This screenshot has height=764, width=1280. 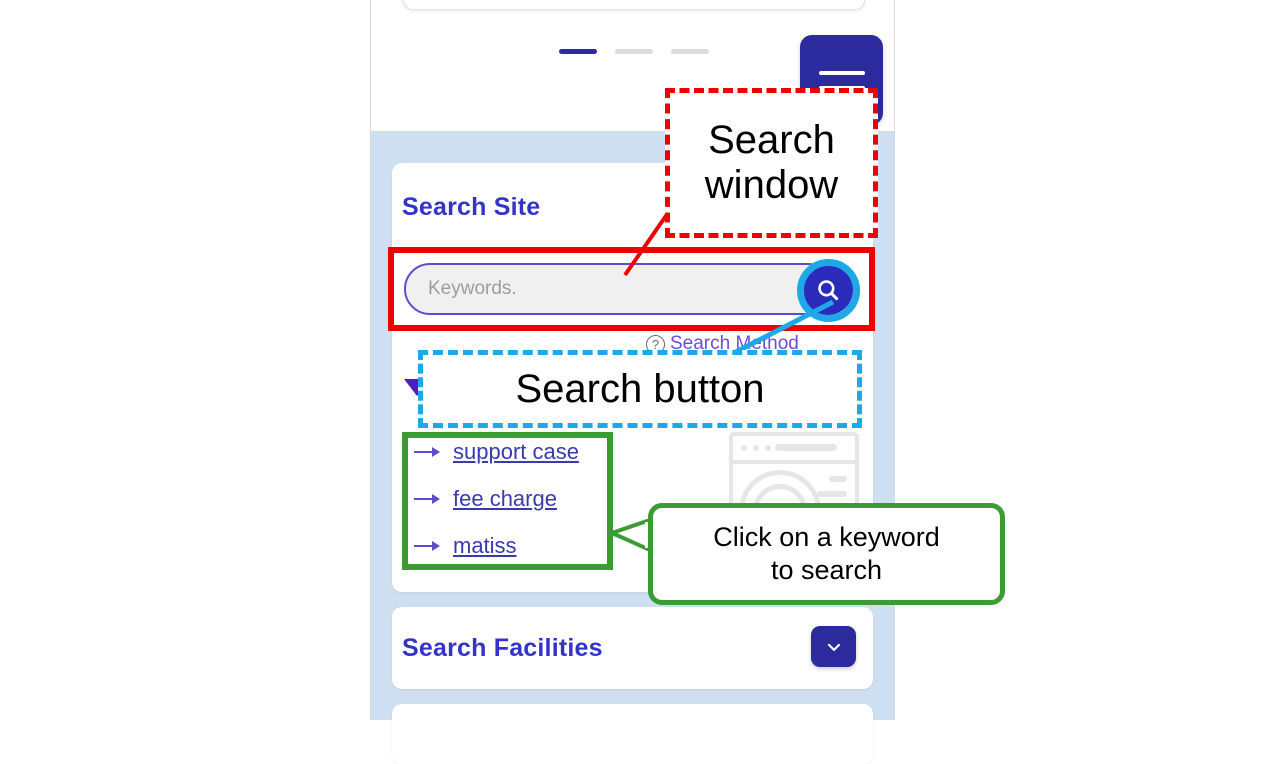 I want to click on next-section-card, so click(x=632, y=734).